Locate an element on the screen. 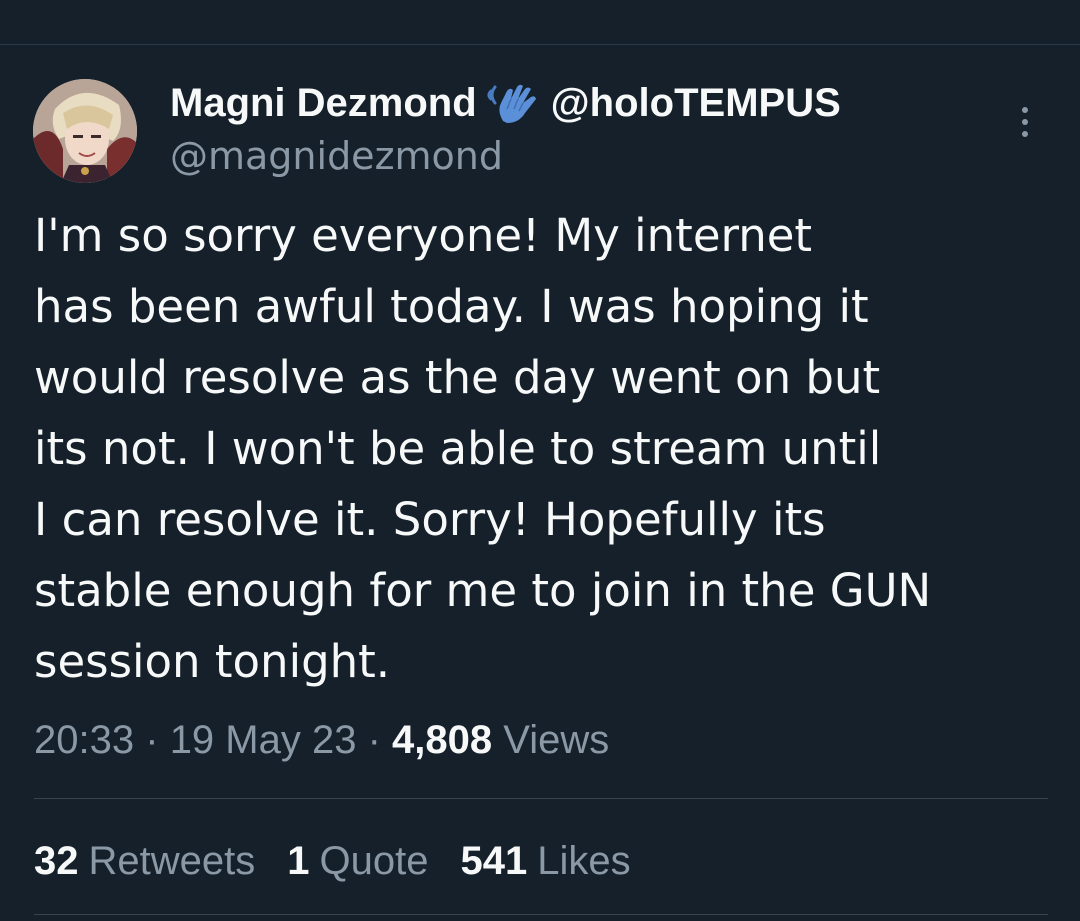  avatar-image is located at coordinates (85, 131).